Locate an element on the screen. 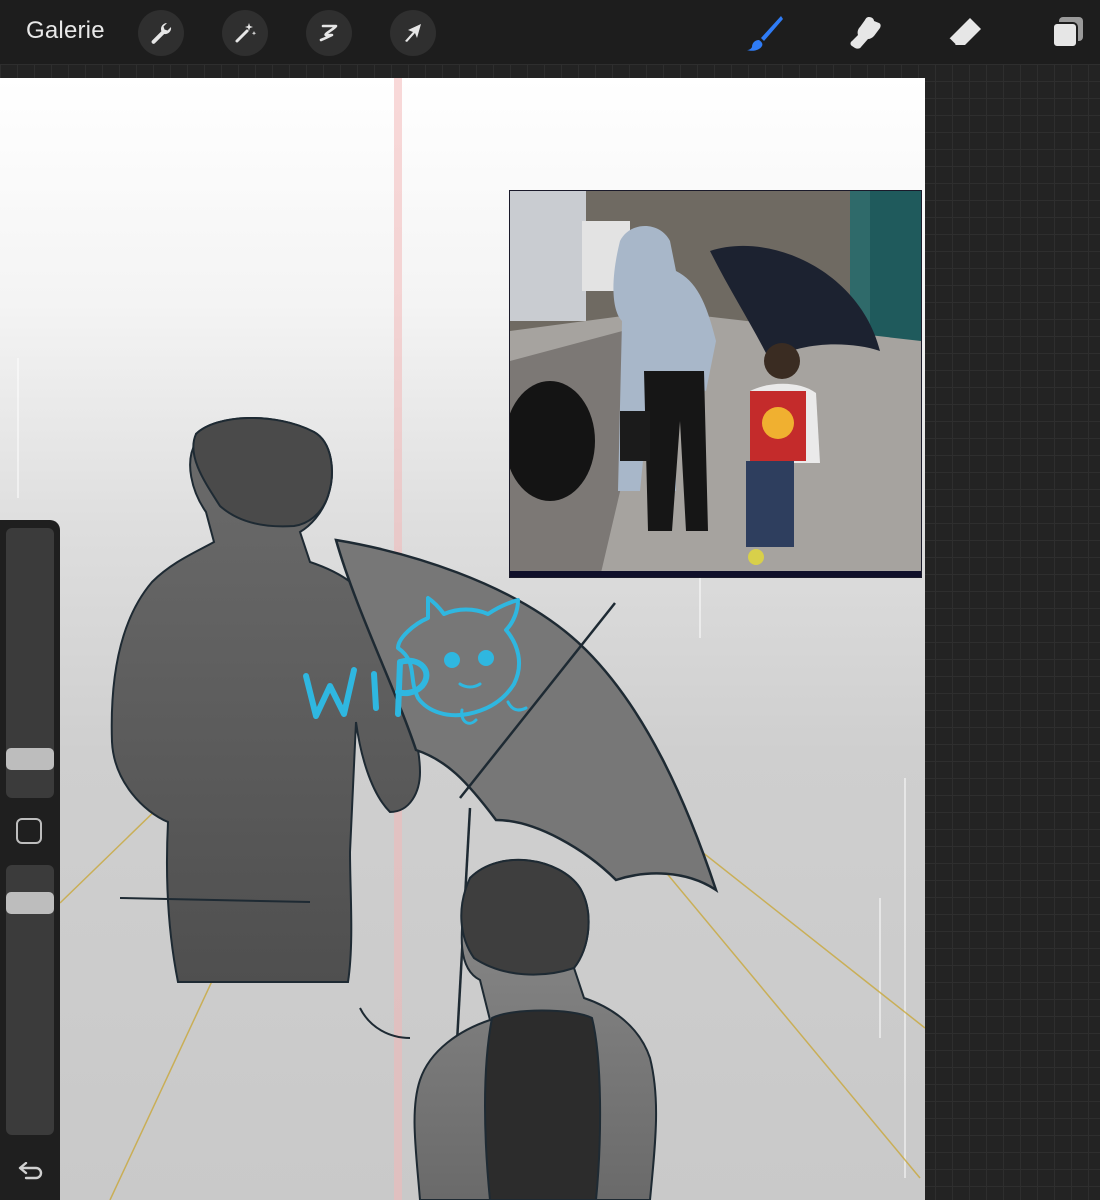  actions-button is located at coordinates (161, 33).